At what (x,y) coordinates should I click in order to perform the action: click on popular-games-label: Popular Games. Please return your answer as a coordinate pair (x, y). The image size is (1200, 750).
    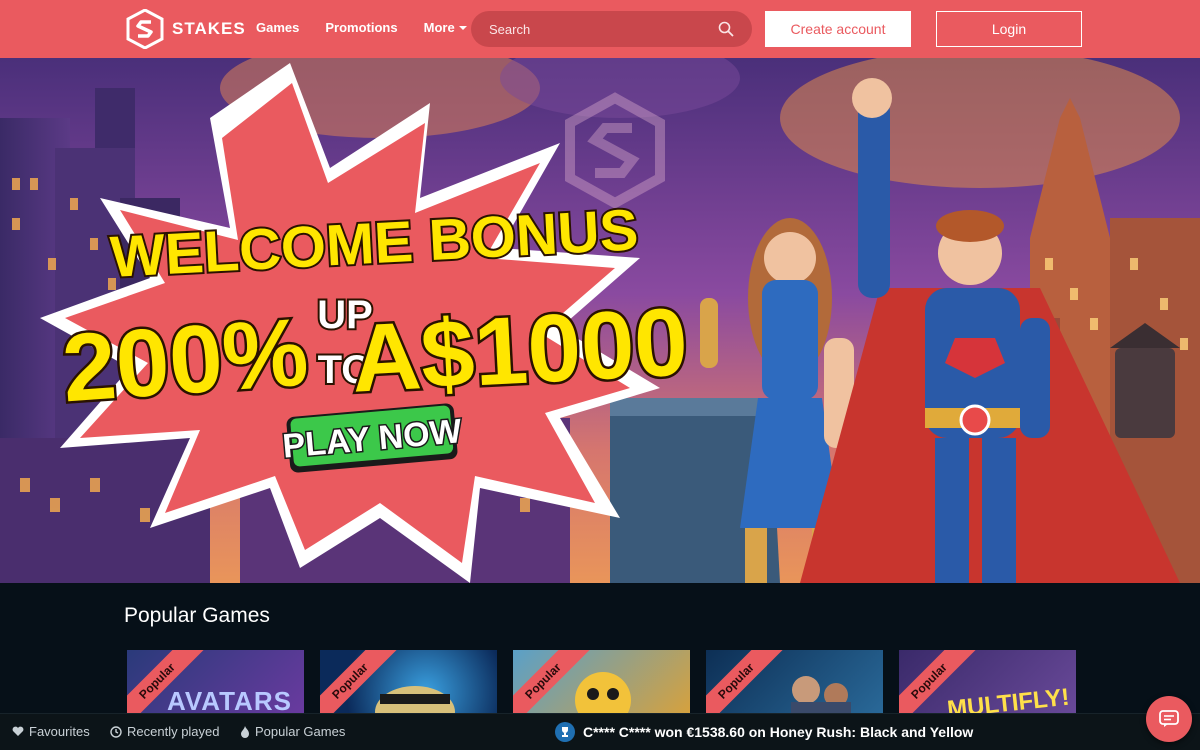
    Looking at the image, I should click on (300, 731).